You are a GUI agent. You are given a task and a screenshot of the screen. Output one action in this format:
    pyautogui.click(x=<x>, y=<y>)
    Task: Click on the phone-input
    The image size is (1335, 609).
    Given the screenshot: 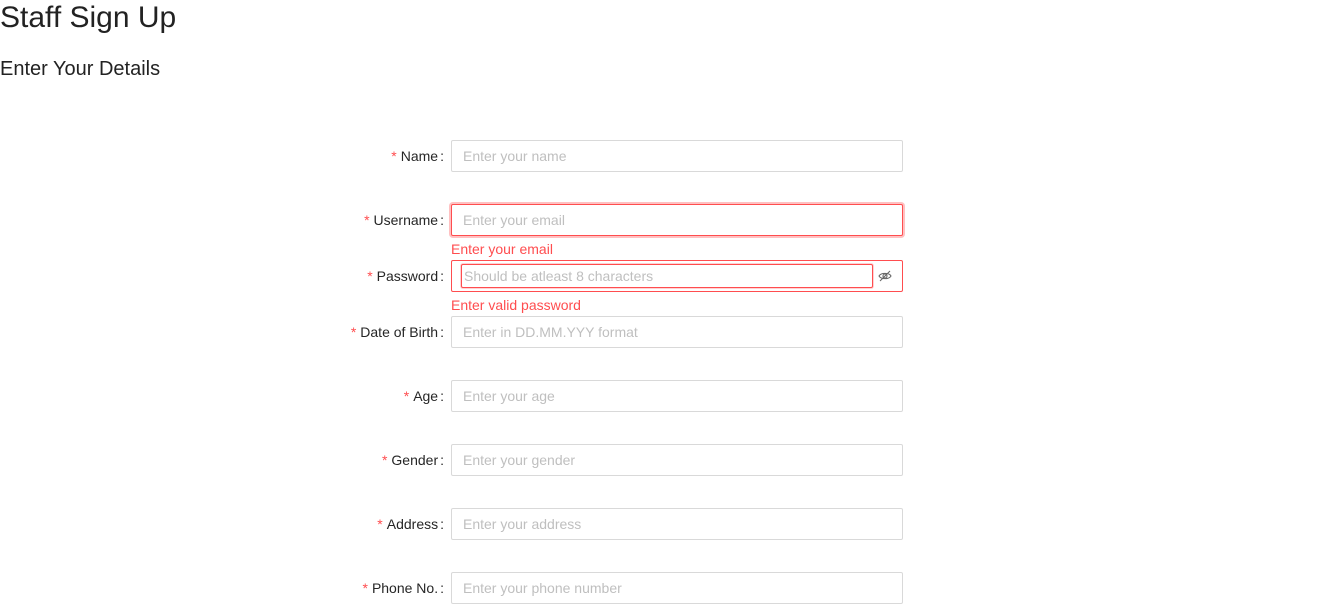 What is the action you would take?
    pyautogui.click(x=677, y=588)
    